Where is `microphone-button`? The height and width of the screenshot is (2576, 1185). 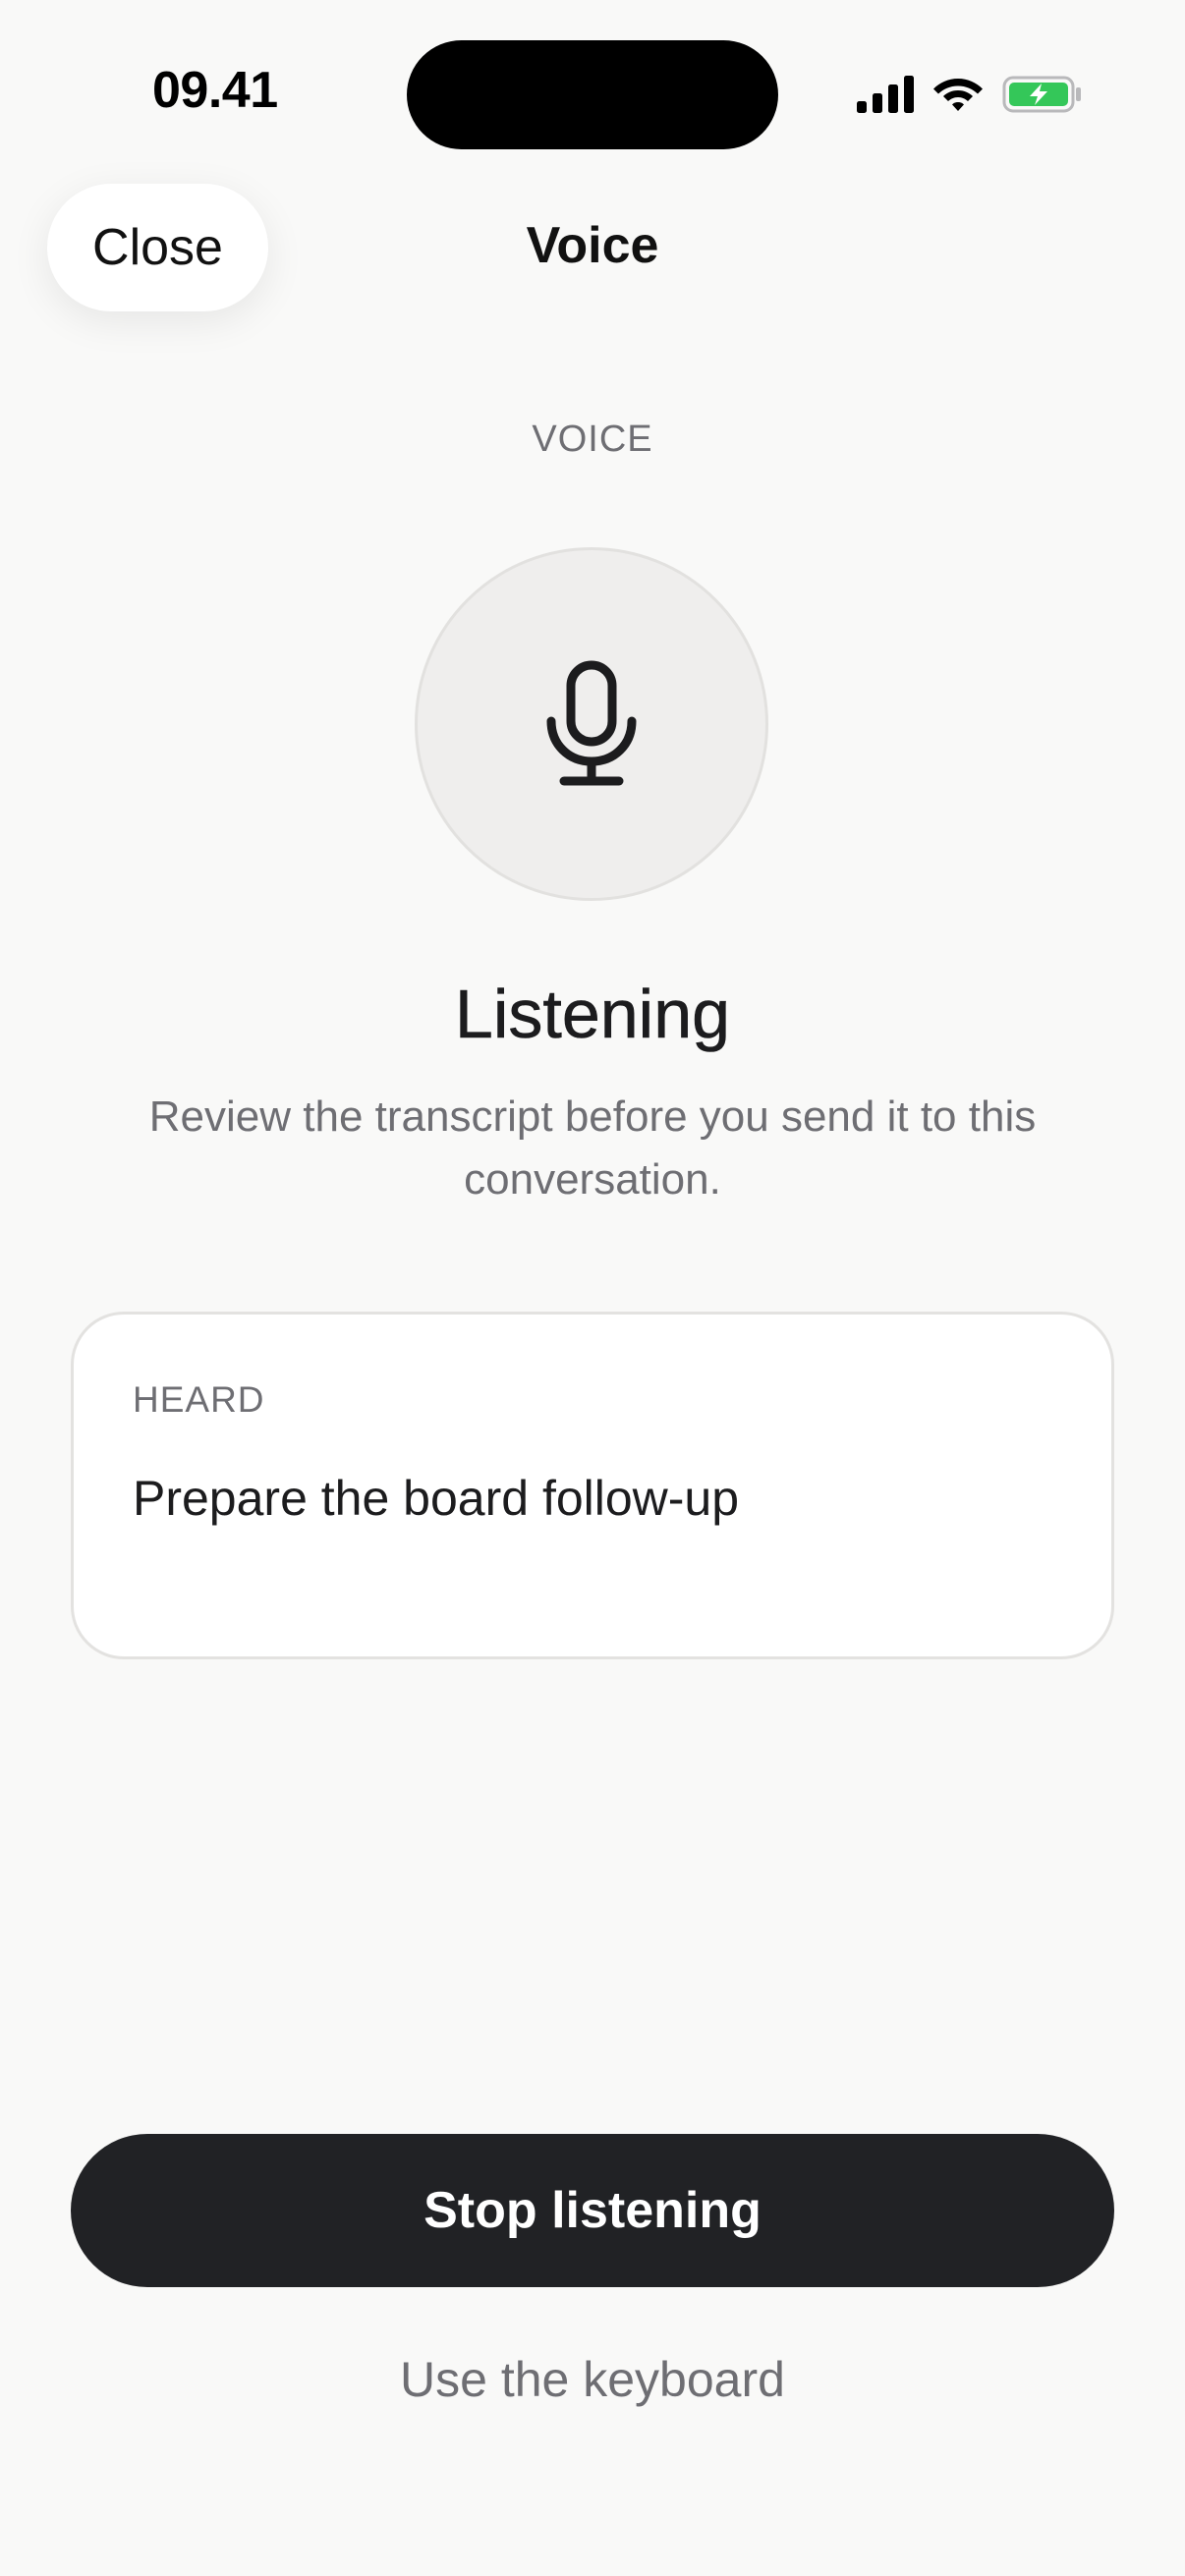
microphone-button is located at coordinates (592, 724).